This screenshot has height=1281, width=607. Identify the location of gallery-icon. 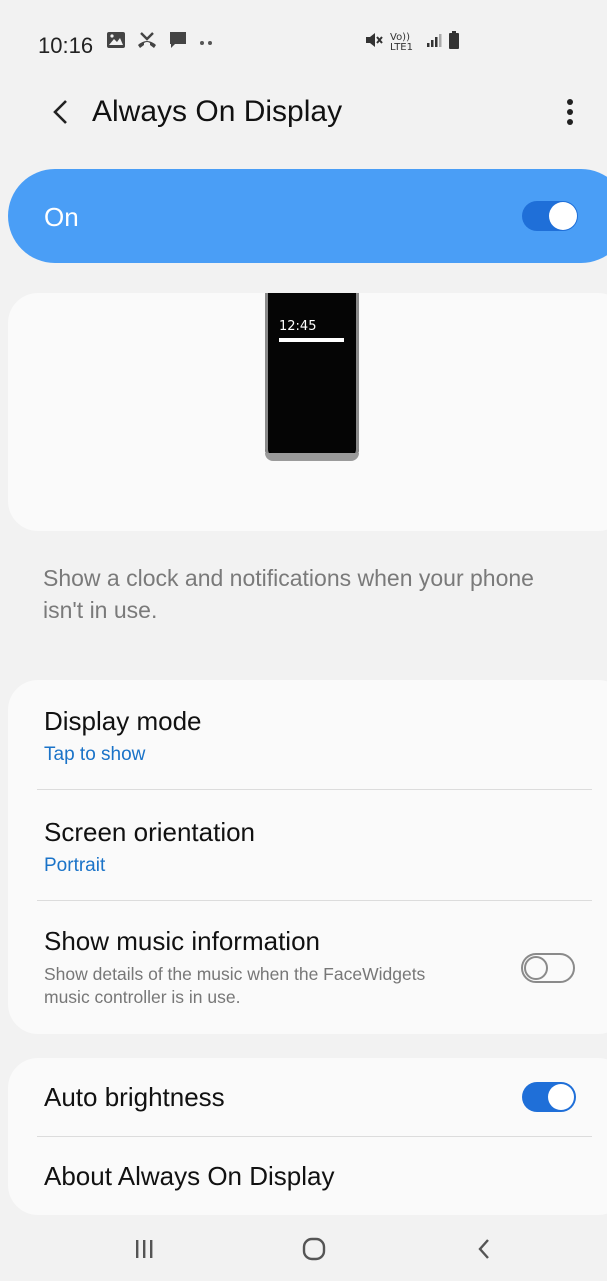
(116, 42).